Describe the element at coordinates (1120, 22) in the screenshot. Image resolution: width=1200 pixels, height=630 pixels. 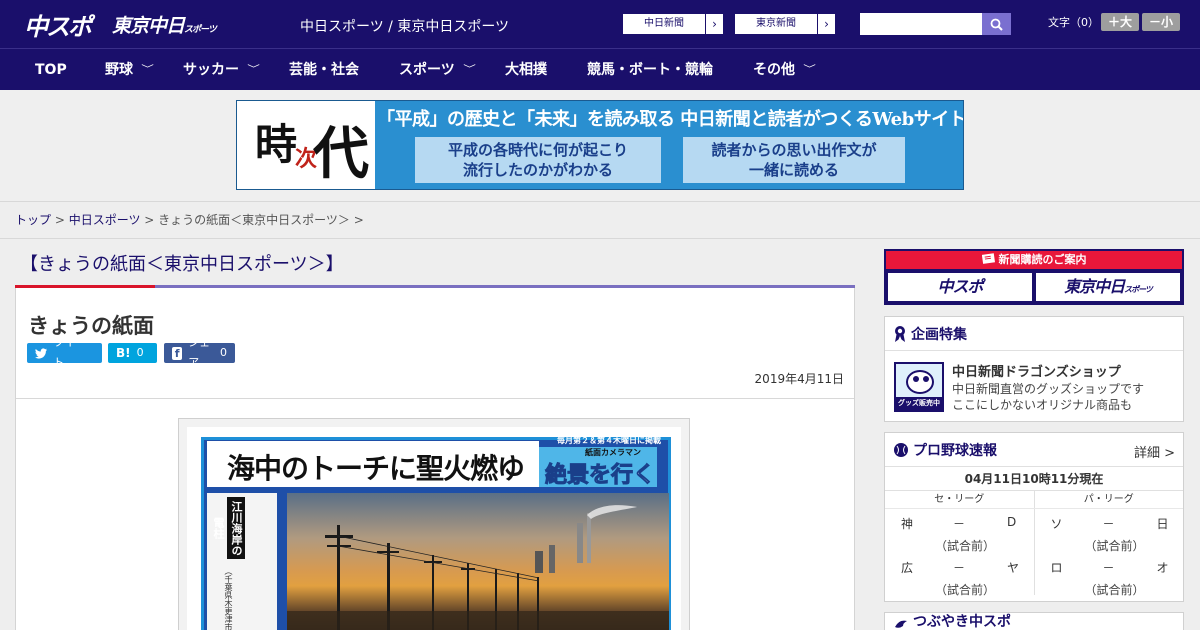
I see `font-larger-button: ＋大` at that location.